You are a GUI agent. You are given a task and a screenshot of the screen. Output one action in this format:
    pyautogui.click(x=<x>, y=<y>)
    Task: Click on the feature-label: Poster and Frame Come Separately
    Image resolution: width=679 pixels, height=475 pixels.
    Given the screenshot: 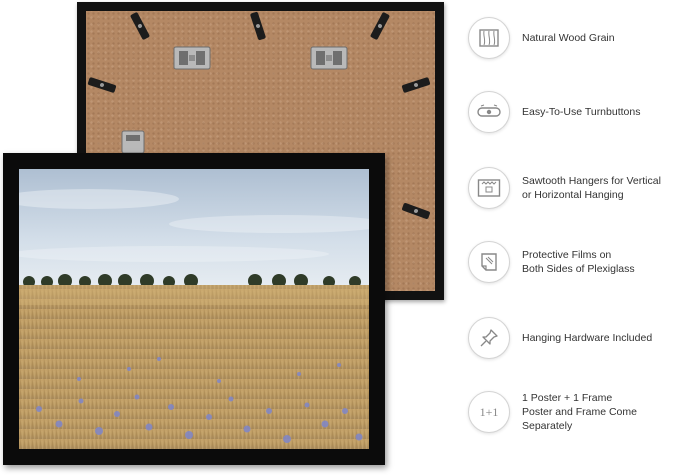 What is the action you would take?
    pyautogui.click(x=579, y=419)
    